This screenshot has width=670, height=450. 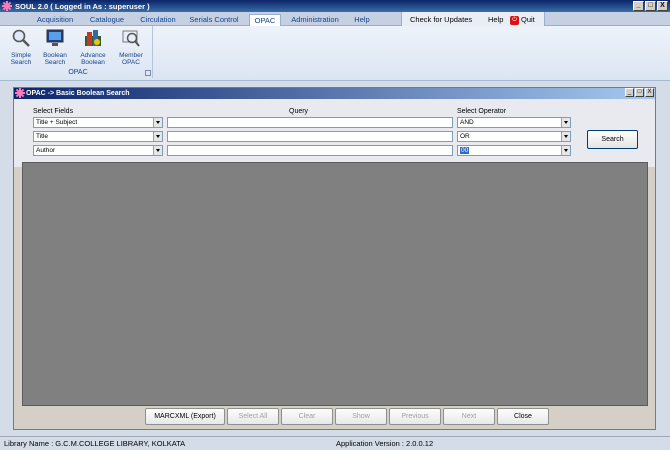 I want to click on member-search-icon, so click(x=131, y=38).